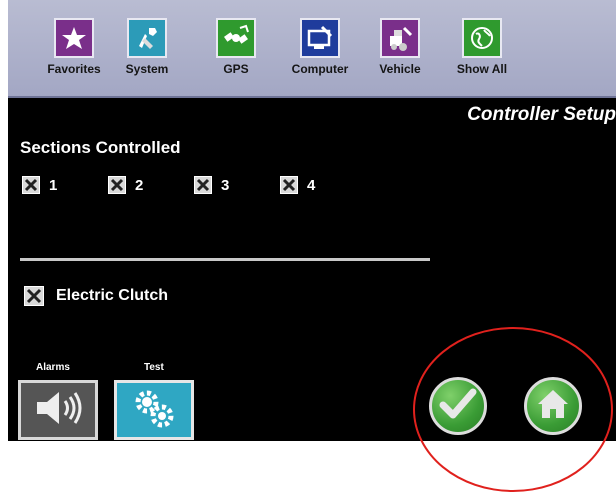 The width and height of the screenshot is (616, 502). Describe the element at coordinates (225, 259) in the screenshot. I see `divider` at that location.